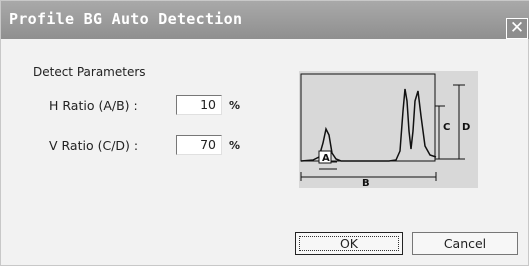 The image size is (529, 266). Describe the element at coordinates (466, 127) in the screenshot. I see `label-d: D` at that location.